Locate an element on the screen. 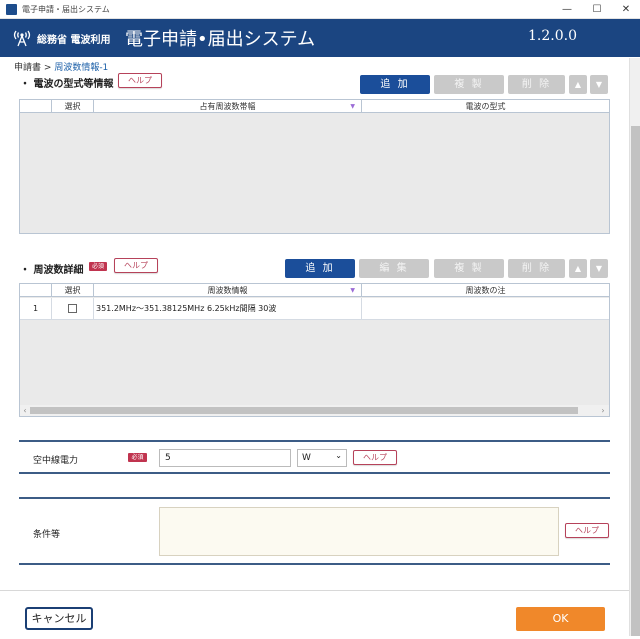 The width and height of the screenshot is (640, 639). table-row: 1 351.2MHz～351.38125MHz 6.25kHz間隔 30波 is located at coordinates (314, 309).